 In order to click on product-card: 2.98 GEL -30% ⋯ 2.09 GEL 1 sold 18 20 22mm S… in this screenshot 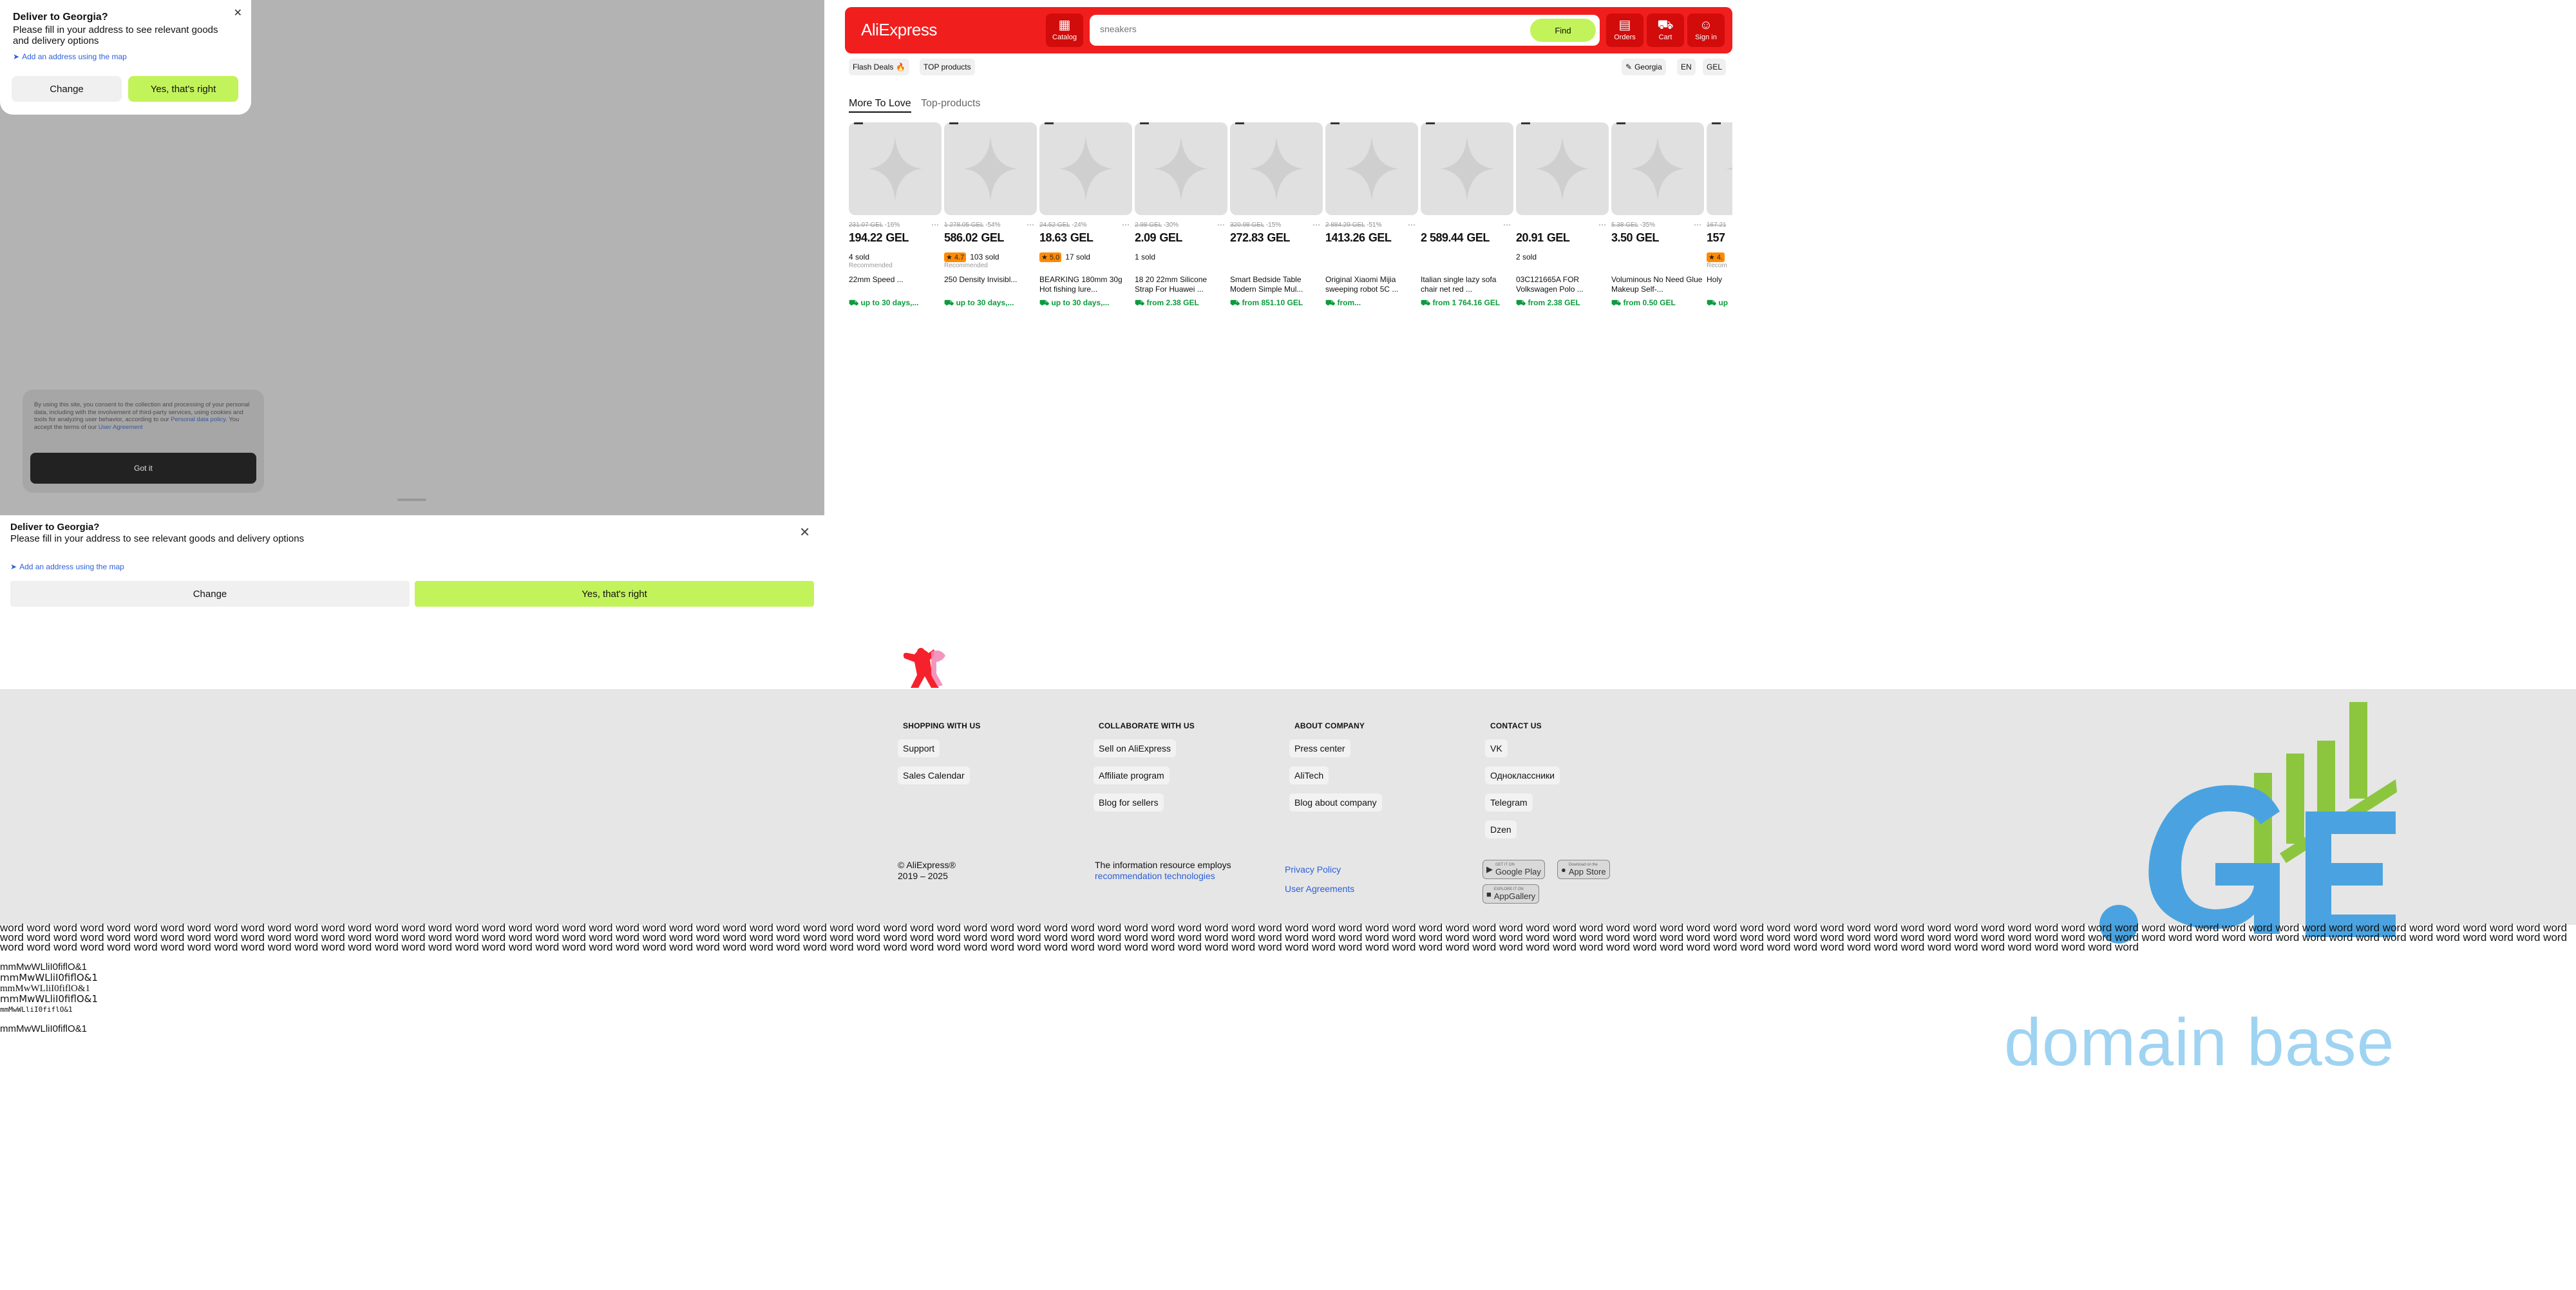, I will do `click(1181, 215)`.